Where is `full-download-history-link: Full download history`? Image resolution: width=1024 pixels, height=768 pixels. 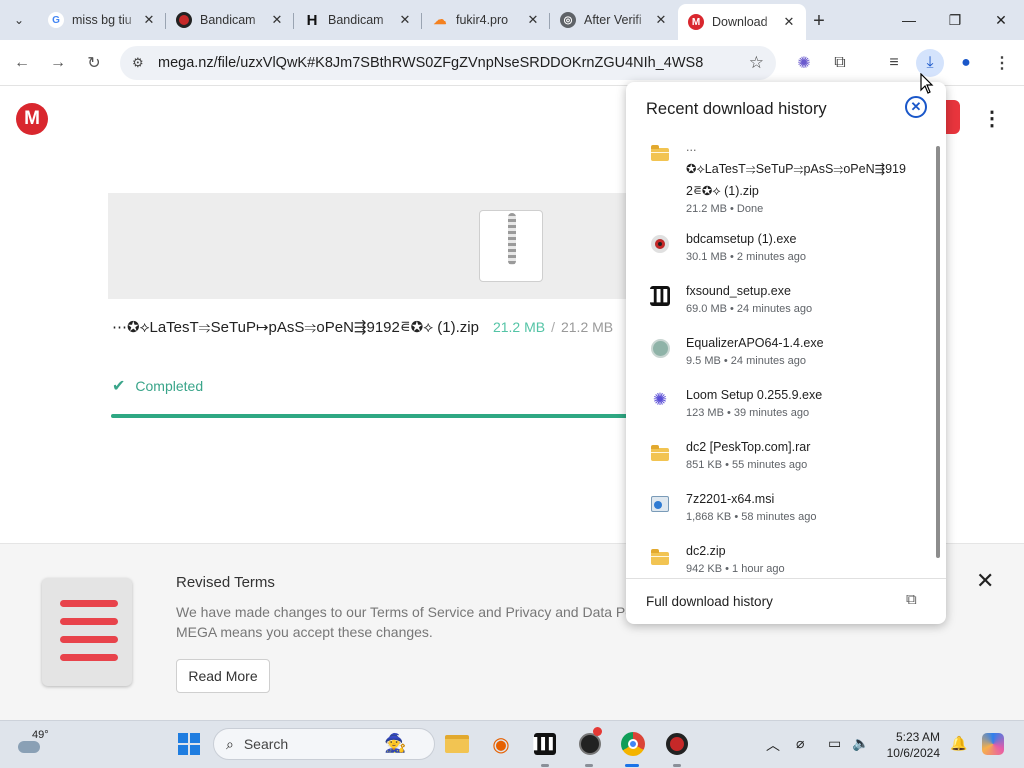 full-download-history-link: Full download history is located at coordinates (709, 601).